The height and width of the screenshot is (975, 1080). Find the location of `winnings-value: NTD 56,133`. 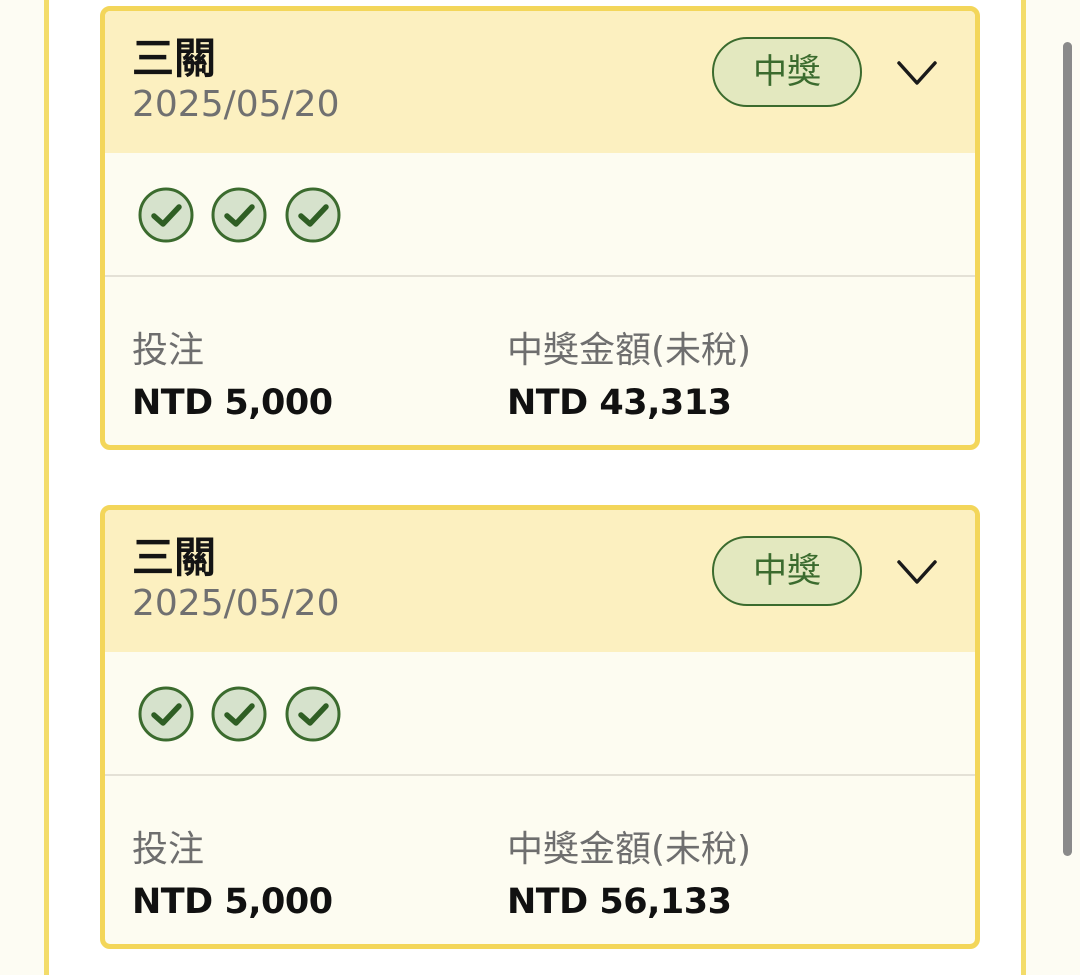

winnings-value: NTD 56,133 is located at coordinates (619, 902).